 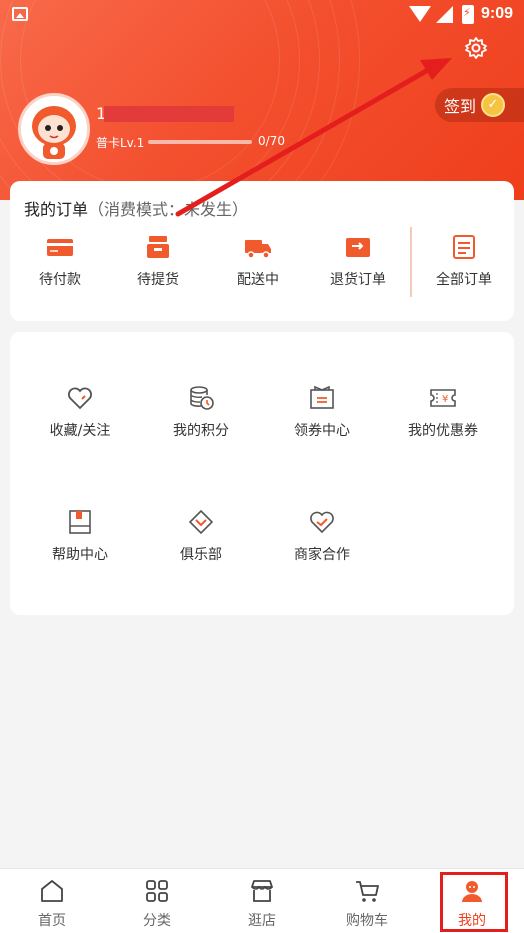 What do you see at coordinates (322, 522) in the screenshot?
I see `handshake-heart-icon` at bounding box center [322, 522].